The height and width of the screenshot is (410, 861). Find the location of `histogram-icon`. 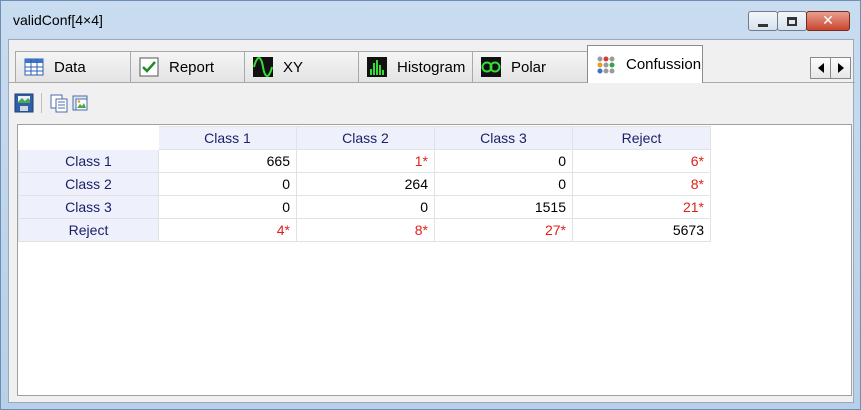

histogram-icon is located at coordinates (377, 67).